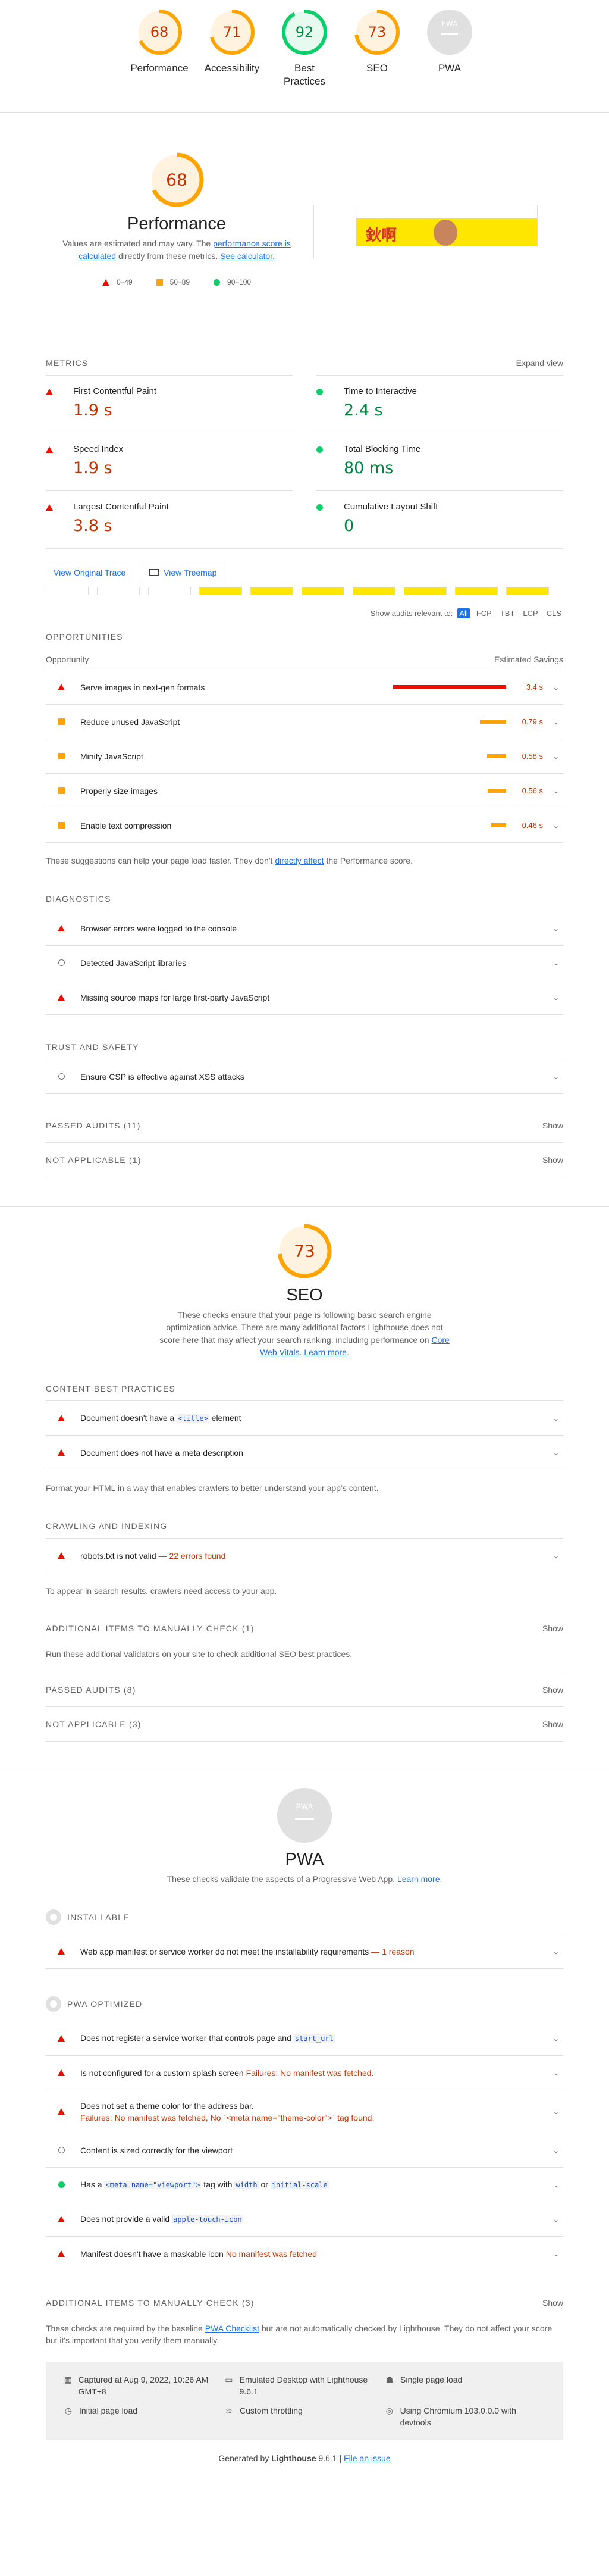  I want to click on filter-all: All, so click(463, 613).